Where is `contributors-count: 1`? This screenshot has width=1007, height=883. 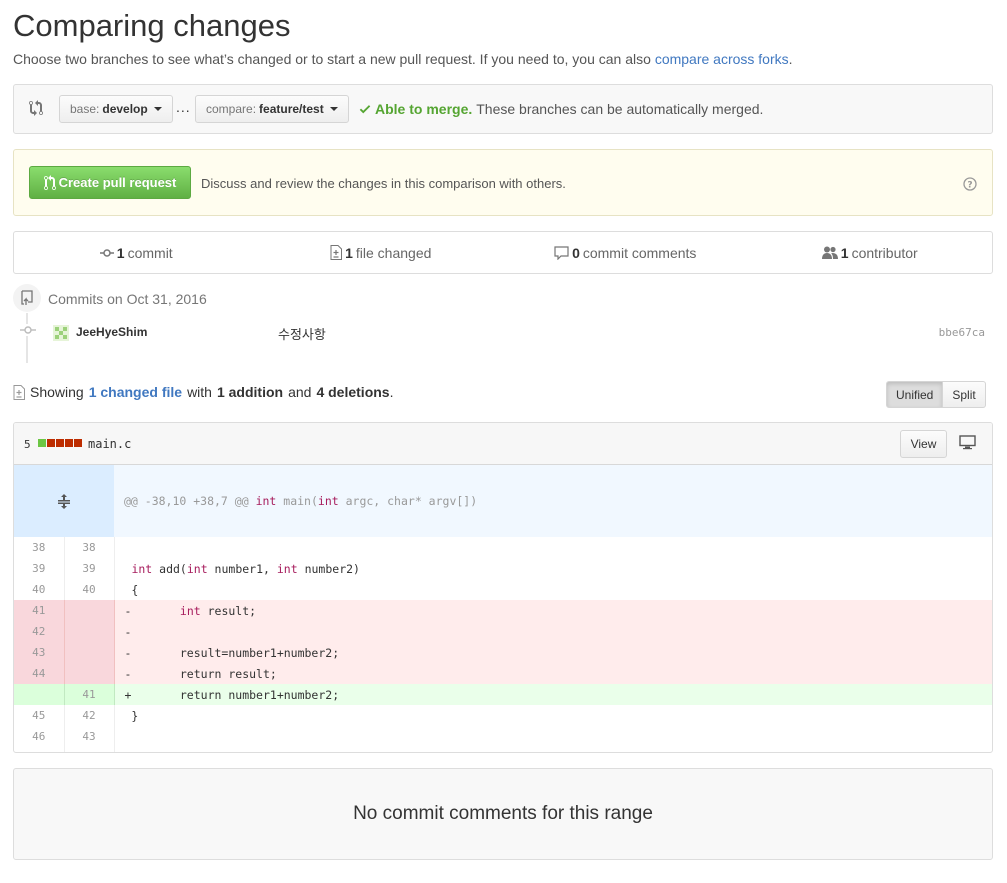
contributors-count: 1 is located at coordinates (844, 252).